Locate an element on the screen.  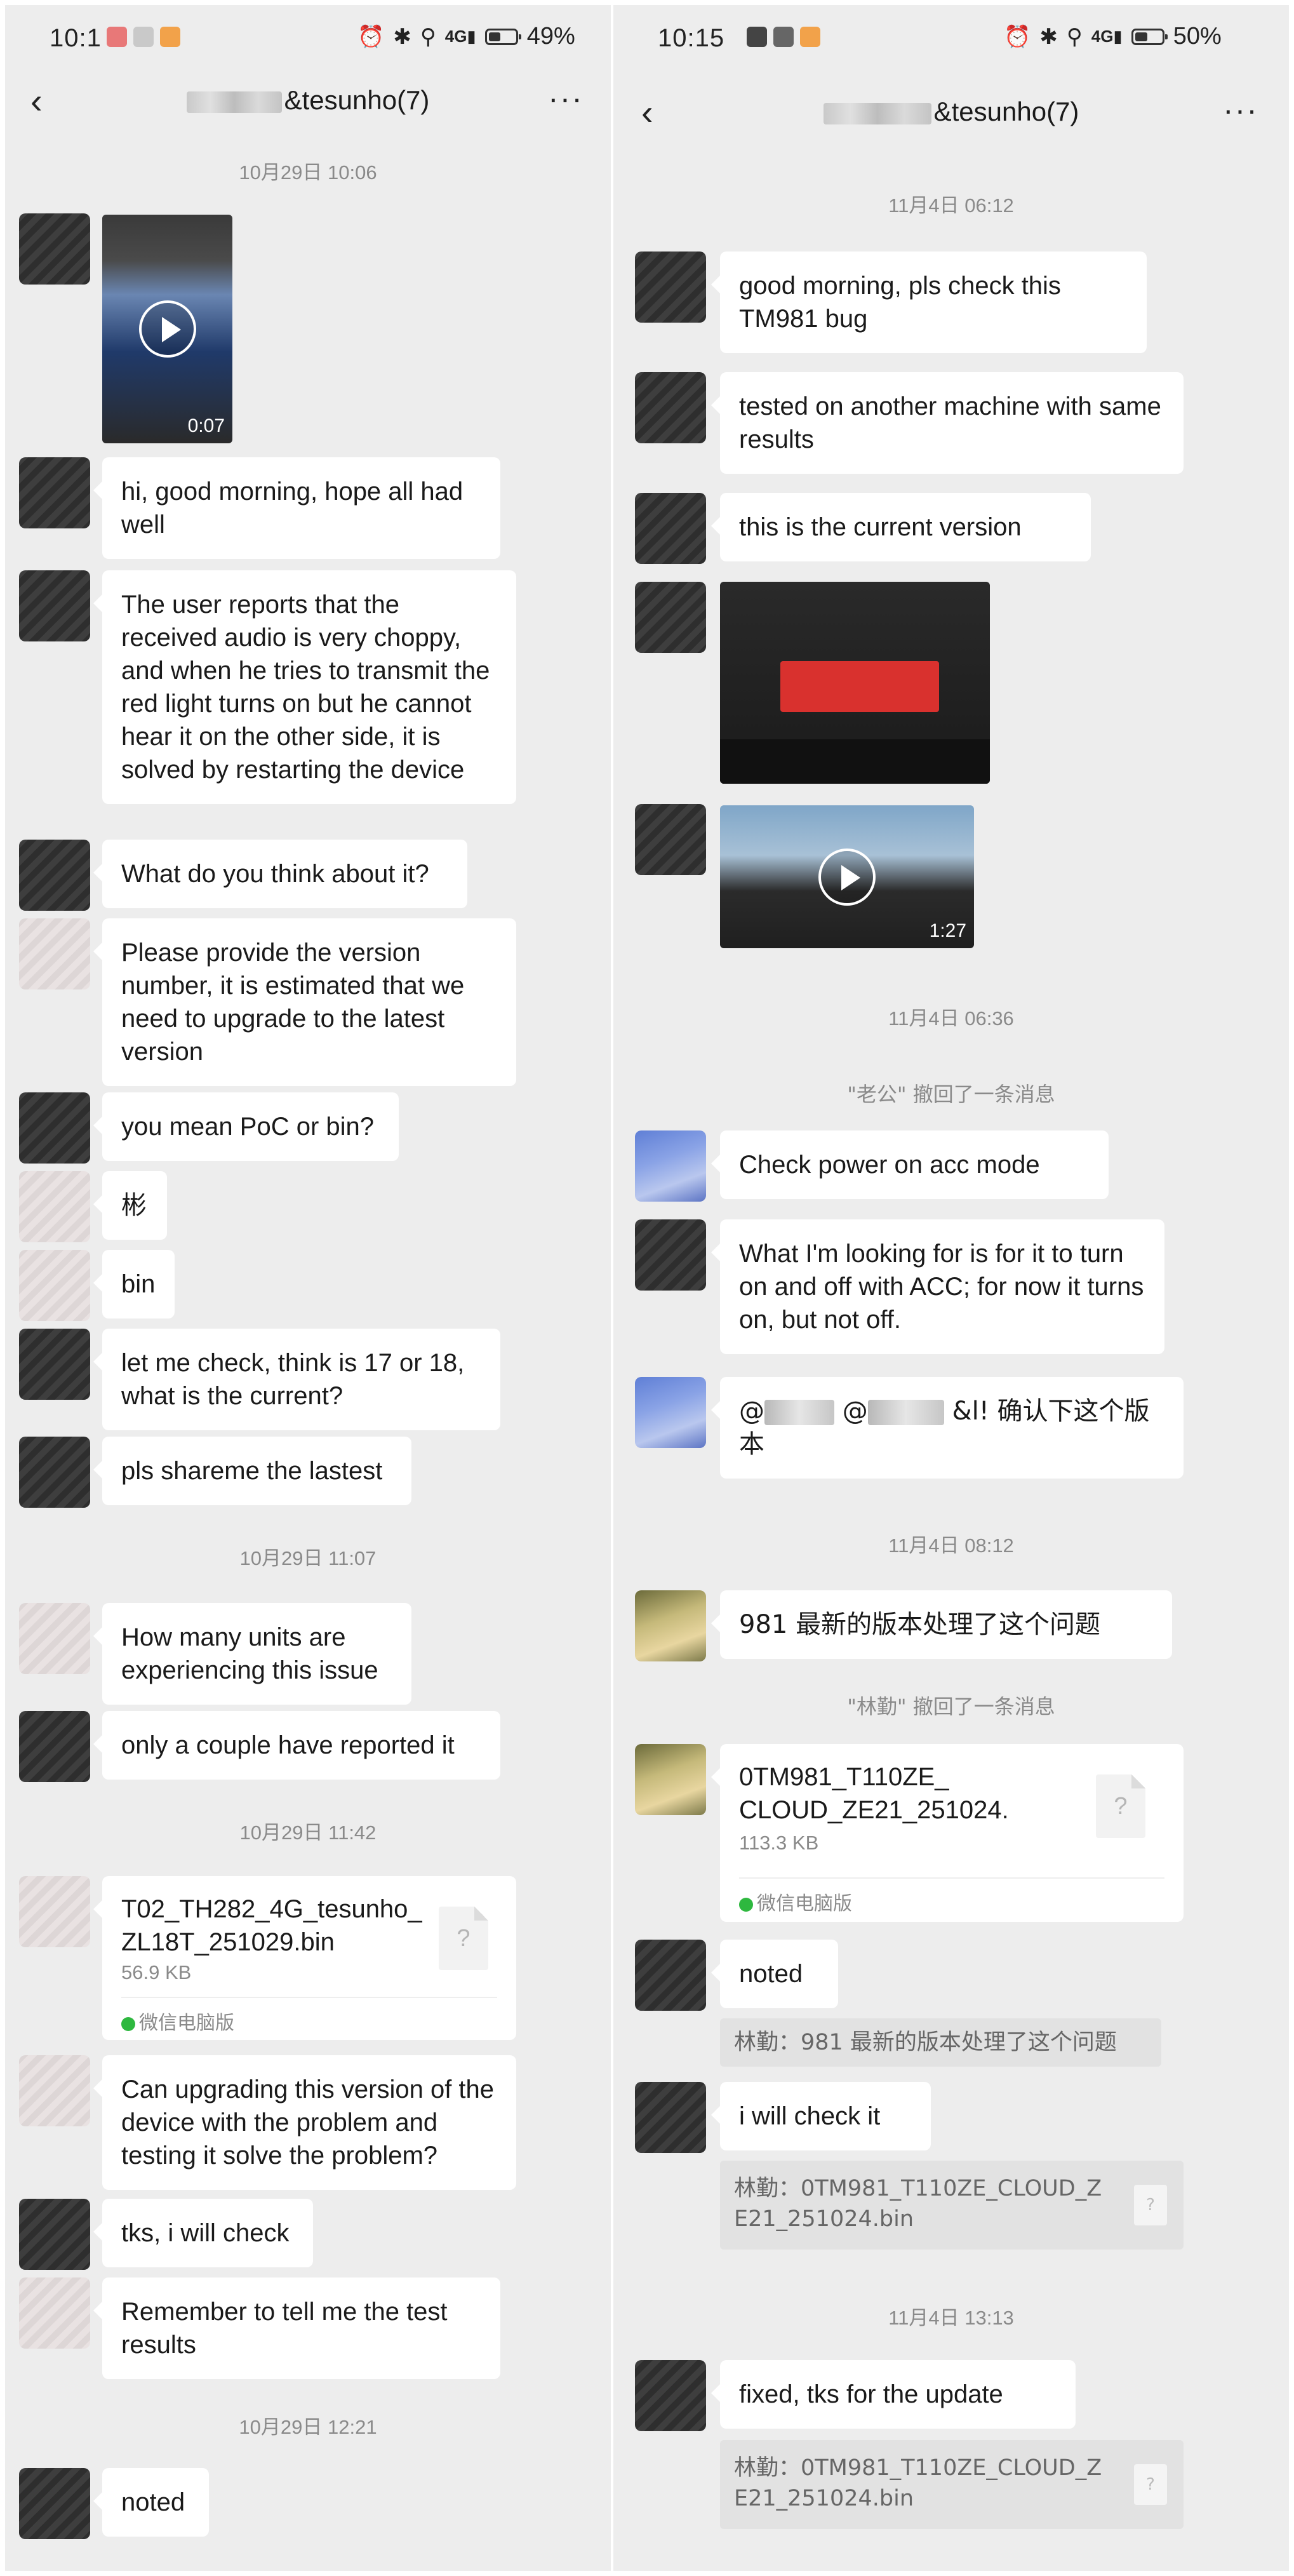
message-bubble: good morning, pls check this TM981 bug is located at coordinates (929, 302).